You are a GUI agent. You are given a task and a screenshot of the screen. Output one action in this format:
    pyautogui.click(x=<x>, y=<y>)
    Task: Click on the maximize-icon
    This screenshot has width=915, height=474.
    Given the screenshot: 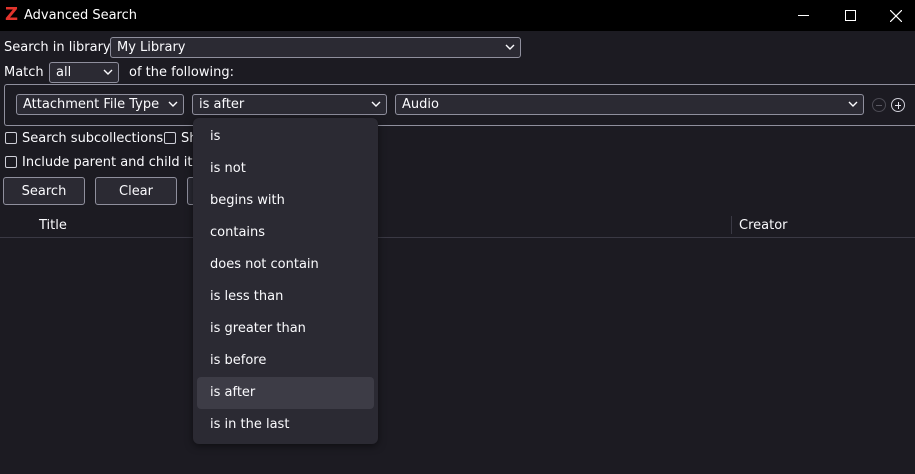 What is the action you would take?
    pyautogui.click(x=850, y=15)
    